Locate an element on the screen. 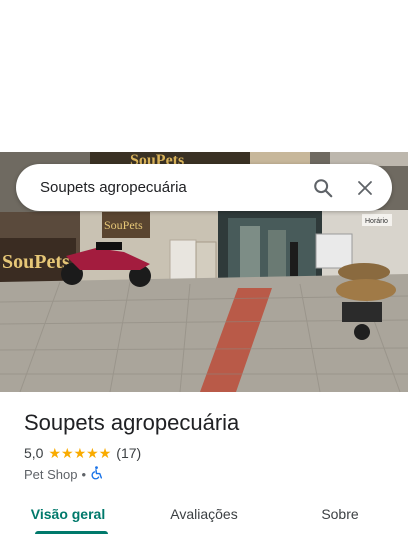 This screenshot has height=544, width=408. tab-about: Sobre is located at coordinates (340, 518).